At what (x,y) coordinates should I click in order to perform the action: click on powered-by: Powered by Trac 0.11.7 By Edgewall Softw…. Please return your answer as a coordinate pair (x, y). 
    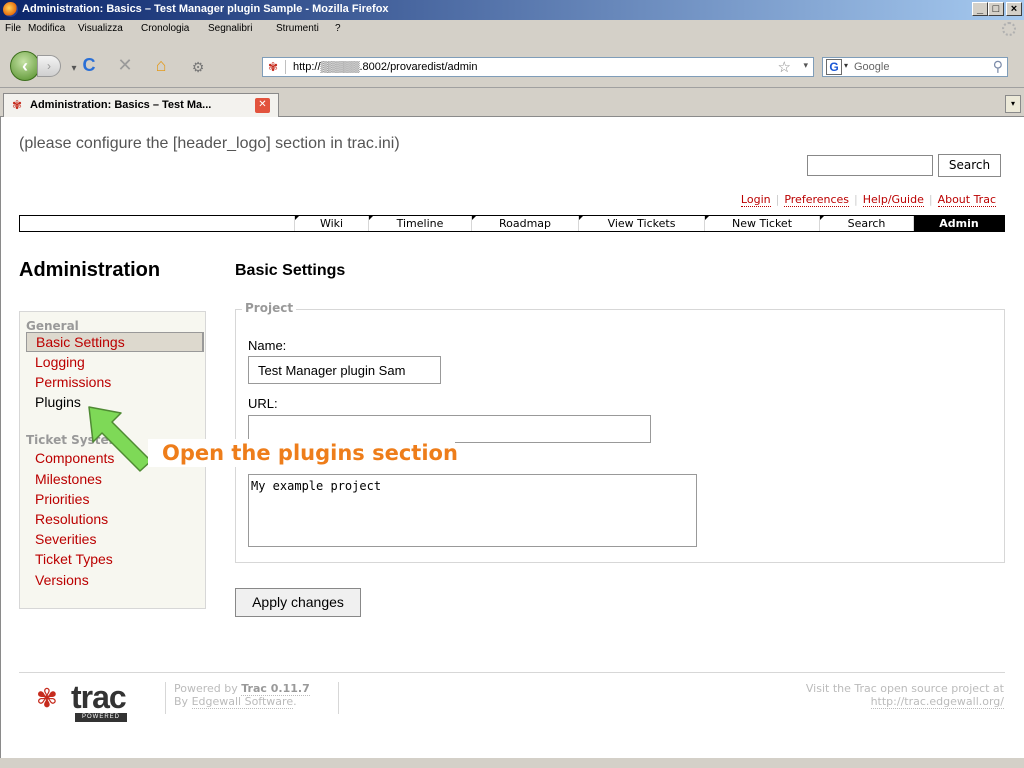
    Looking at the image, I should click on (252, 698).